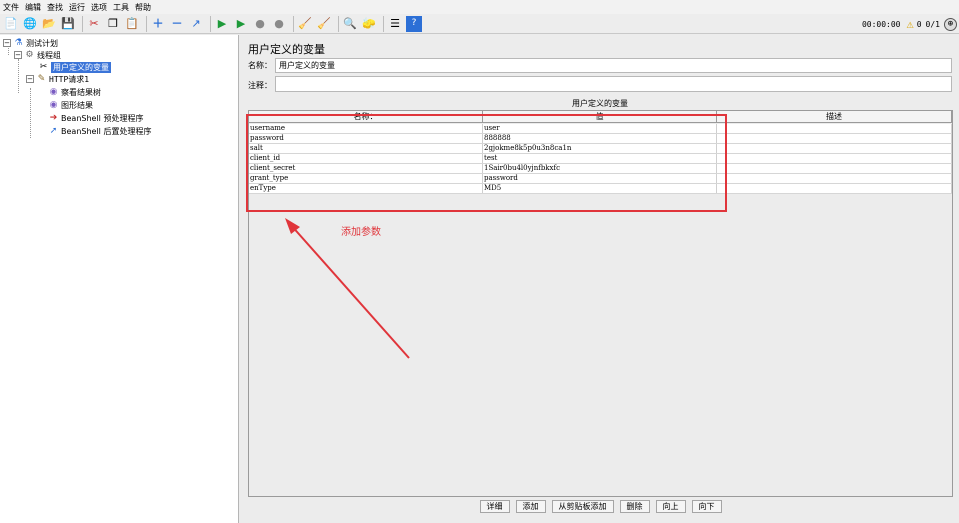 This screenshot has height=523, width=959. I want to click on annotation-arrow, so click(347, 288).